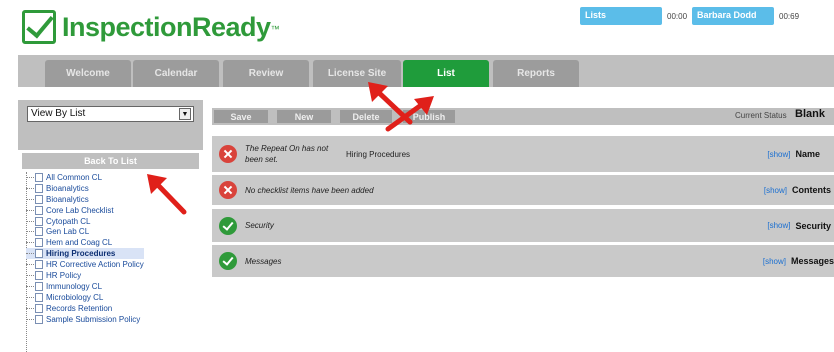 The image size is (834, 352). Describe the element at coordinates (85, 177) in the screenshot. I see `tree-item: All Common CL` at that location.